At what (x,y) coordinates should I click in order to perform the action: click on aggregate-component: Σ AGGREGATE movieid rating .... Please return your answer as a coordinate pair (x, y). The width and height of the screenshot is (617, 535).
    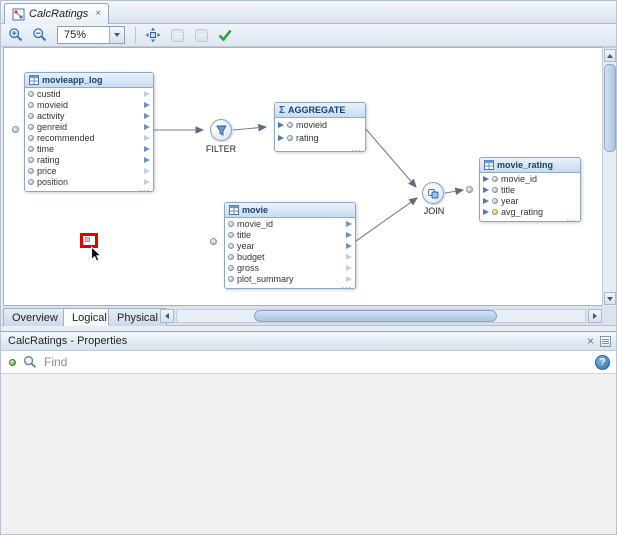
    Looking at the image, I should click on (320, 127).